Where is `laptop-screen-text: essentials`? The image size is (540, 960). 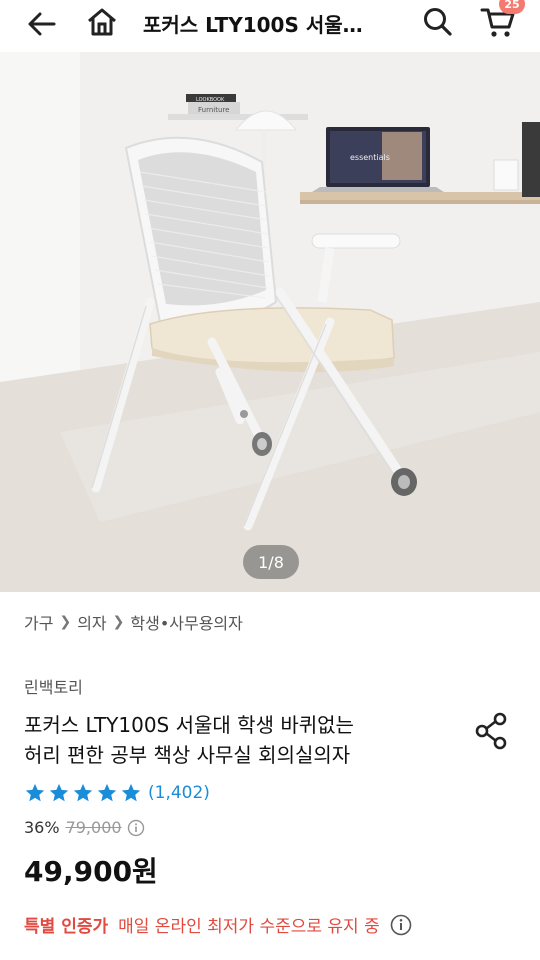
laptop-screen-text: essentials is located at coordinates (370, 157).